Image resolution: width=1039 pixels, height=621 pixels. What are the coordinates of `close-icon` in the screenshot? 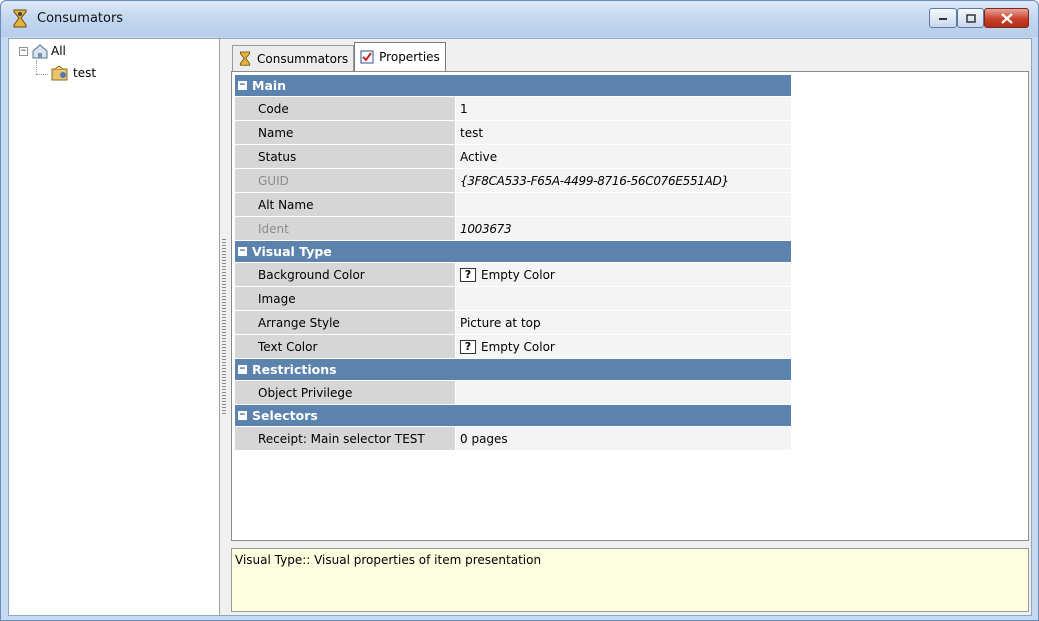 It's located at (1006, 18).